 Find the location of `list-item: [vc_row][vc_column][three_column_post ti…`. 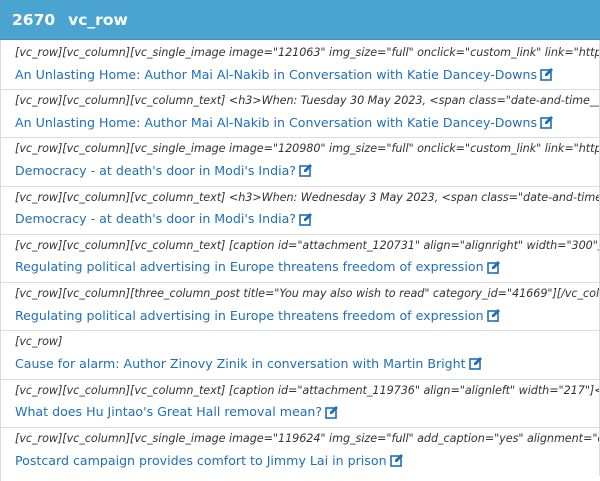

list-item: [vc_row][vc_column][three_column_post ti… is located at coordinates (300, 307).